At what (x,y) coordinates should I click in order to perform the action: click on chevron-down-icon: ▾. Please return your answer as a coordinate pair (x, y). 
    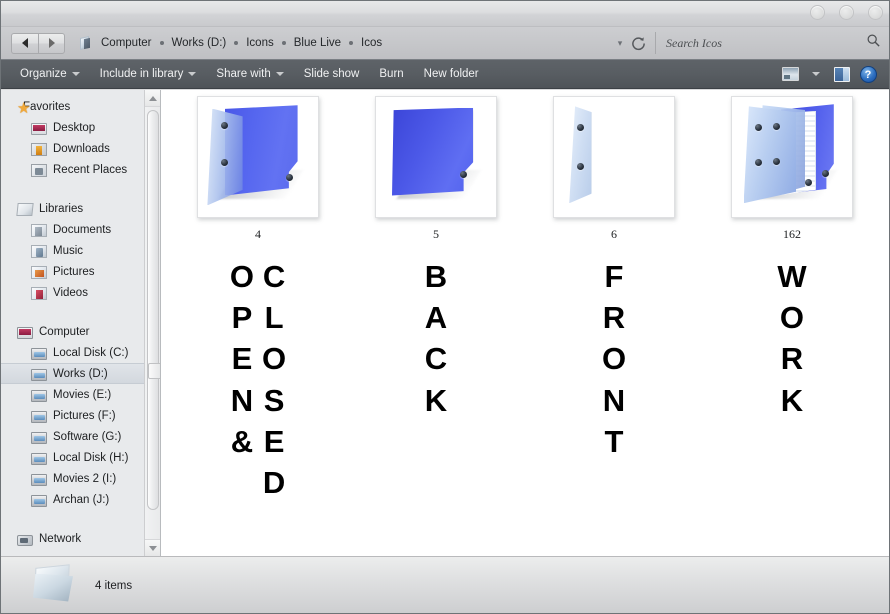
    Looking at the image, I should click on (620, 43).